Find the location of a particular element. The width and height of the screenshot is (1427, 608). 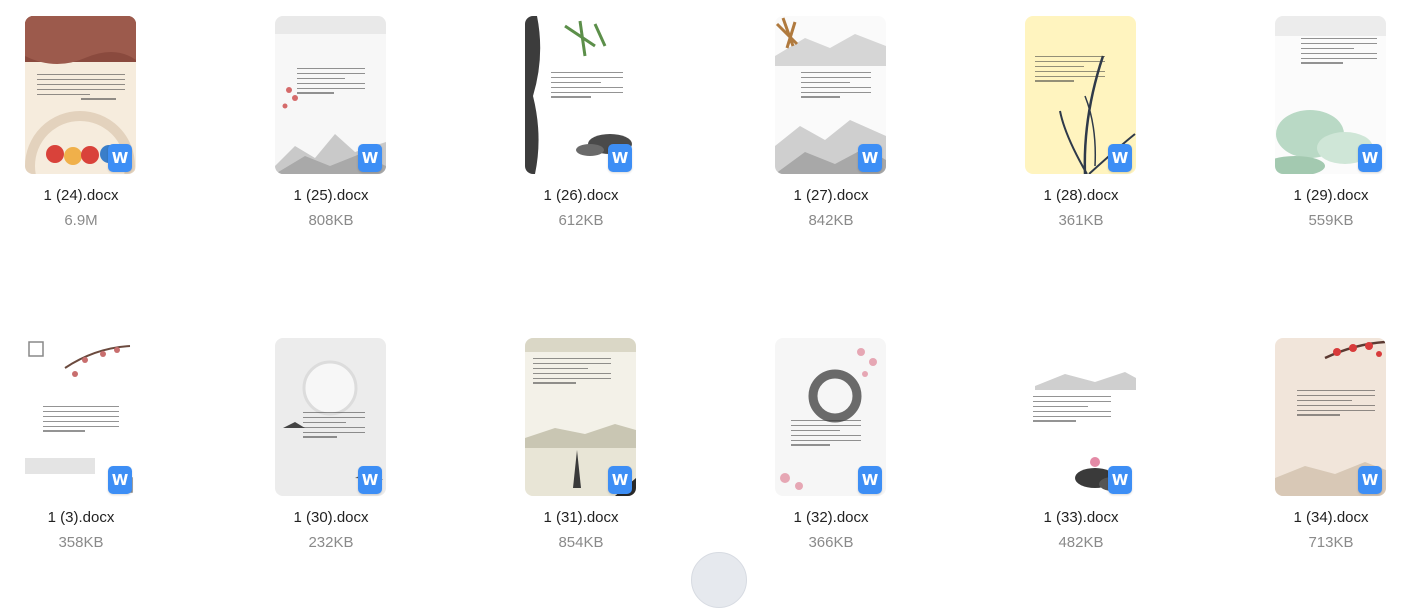

file-tile: W 1 (29).docx 559KB is located at coordinates (1338, 136).